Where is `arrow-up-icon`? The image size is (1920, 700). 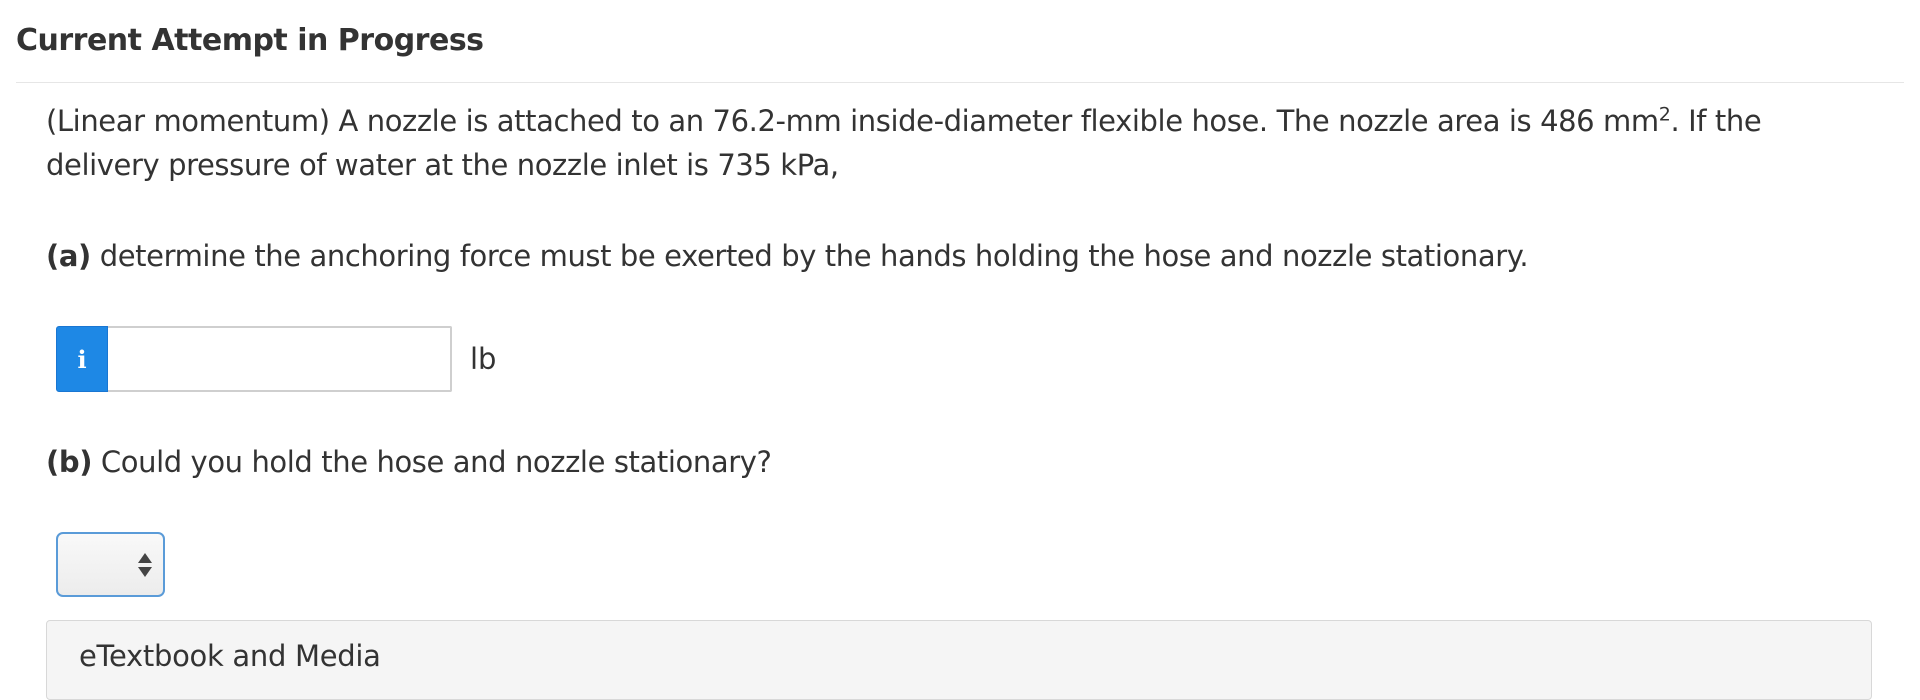 arrow-up-icon is located at coordinates (145, 558).